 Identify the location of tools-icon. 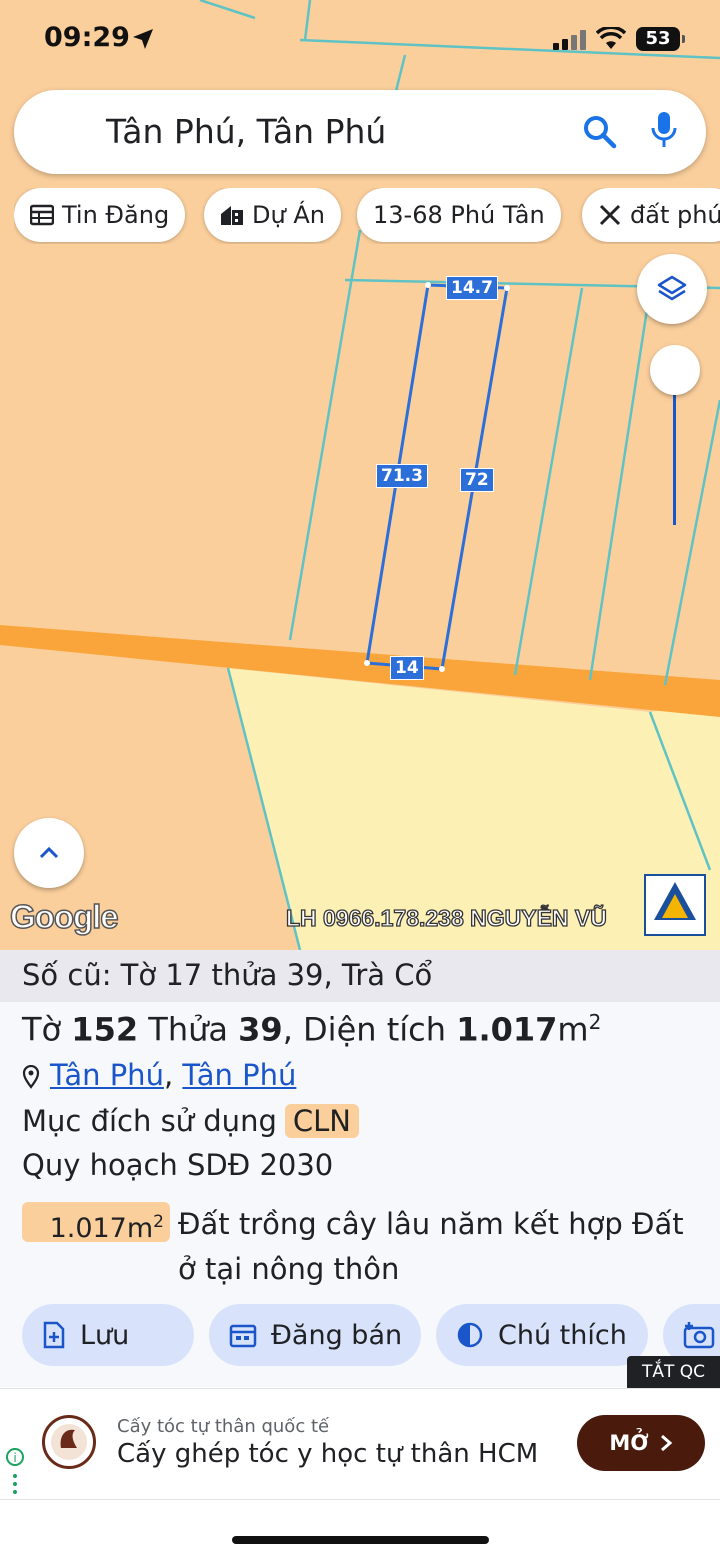
(610, 215).